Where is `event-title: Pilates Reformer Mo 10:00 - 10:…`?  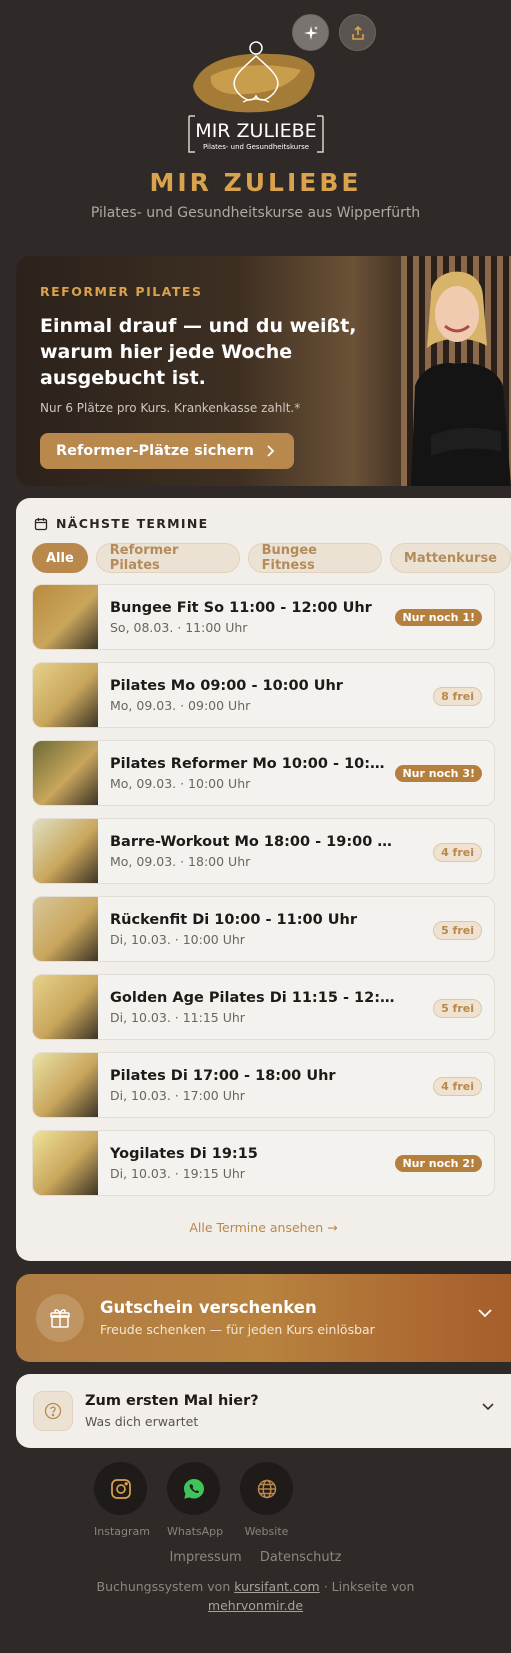 event-title: Pilates Reformer Mo 10:00 - 10:… is located at coordinates (247, 763).